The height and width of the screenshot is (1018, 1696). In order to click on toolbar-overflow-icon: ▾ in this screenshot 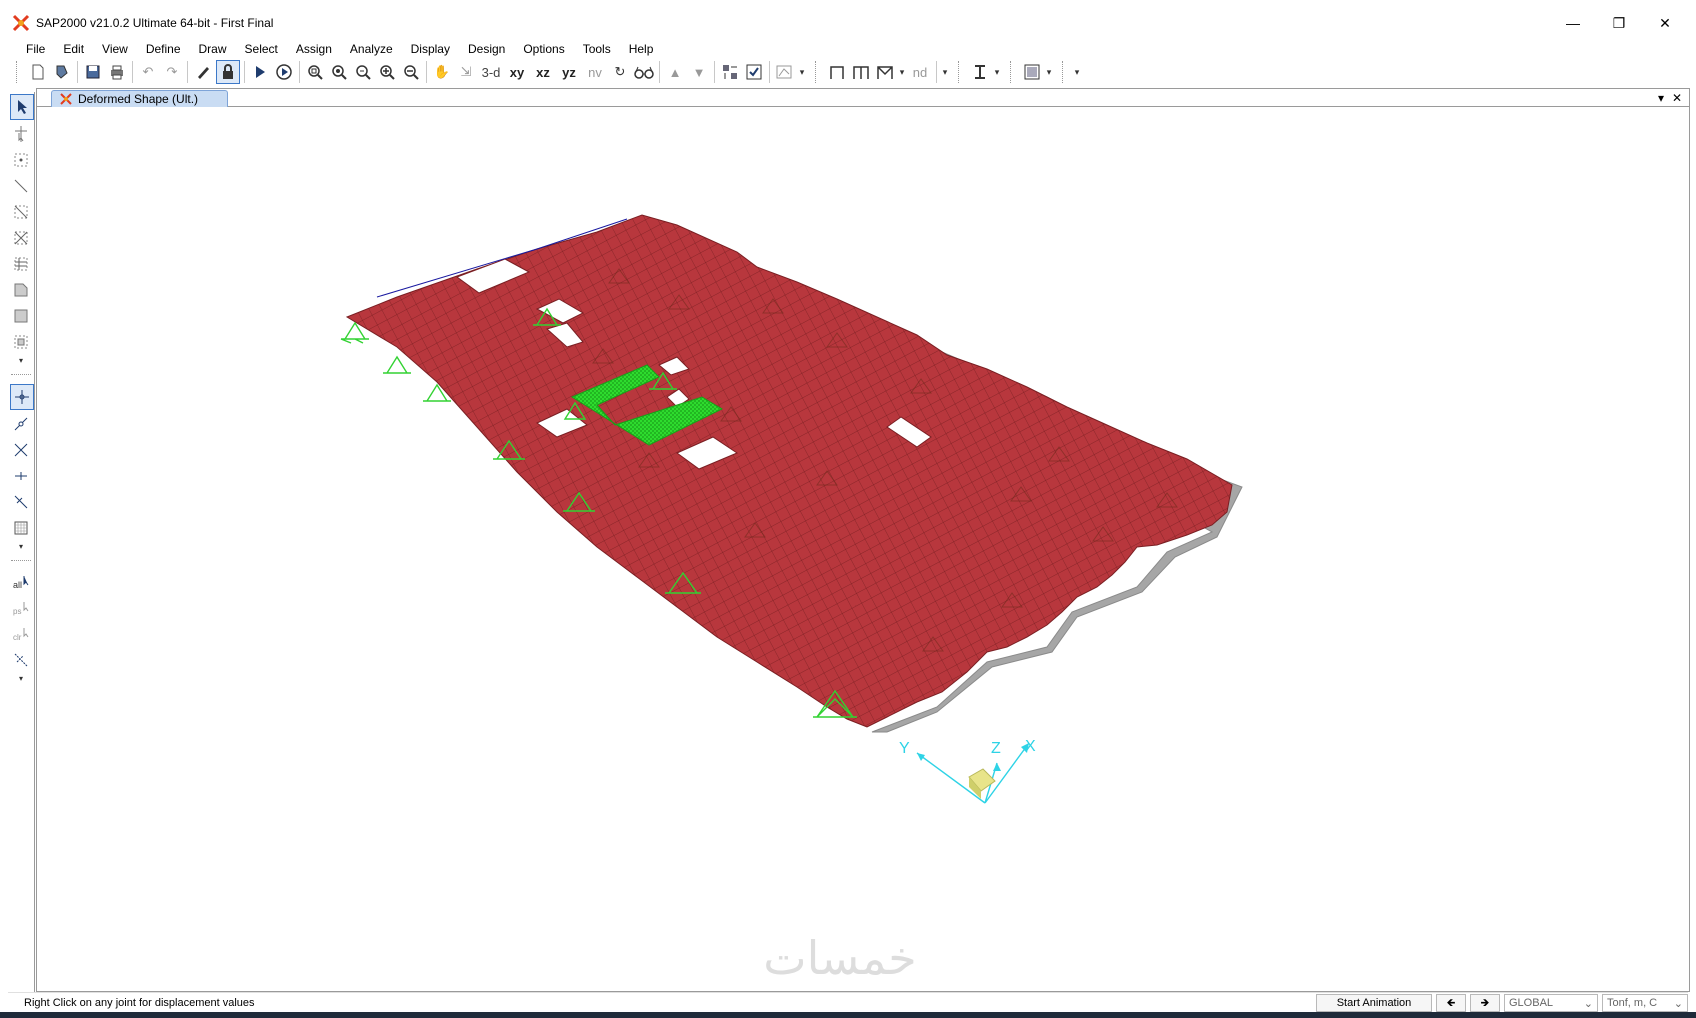, I will do `click(1077, 72)`.